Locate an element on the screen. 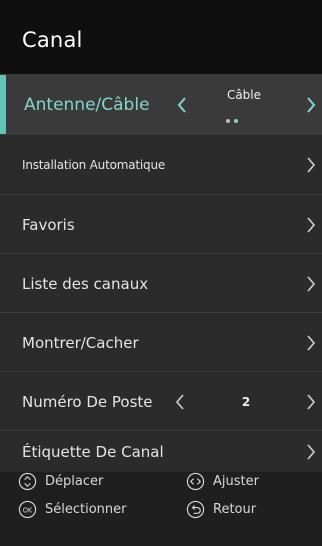 The height and width of the screenshot is (546, 322). hint-back: Retour is located at coordinates (221, 509).